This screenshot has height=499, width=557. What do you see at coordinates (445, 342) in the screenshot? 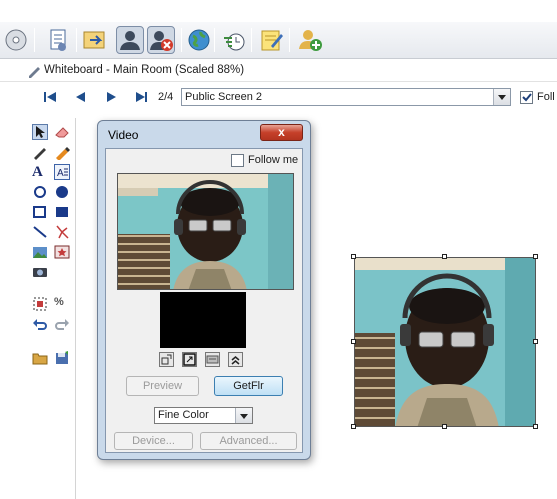
I see `whiteboard-snapshot-image` at bounding box center [445, 342].